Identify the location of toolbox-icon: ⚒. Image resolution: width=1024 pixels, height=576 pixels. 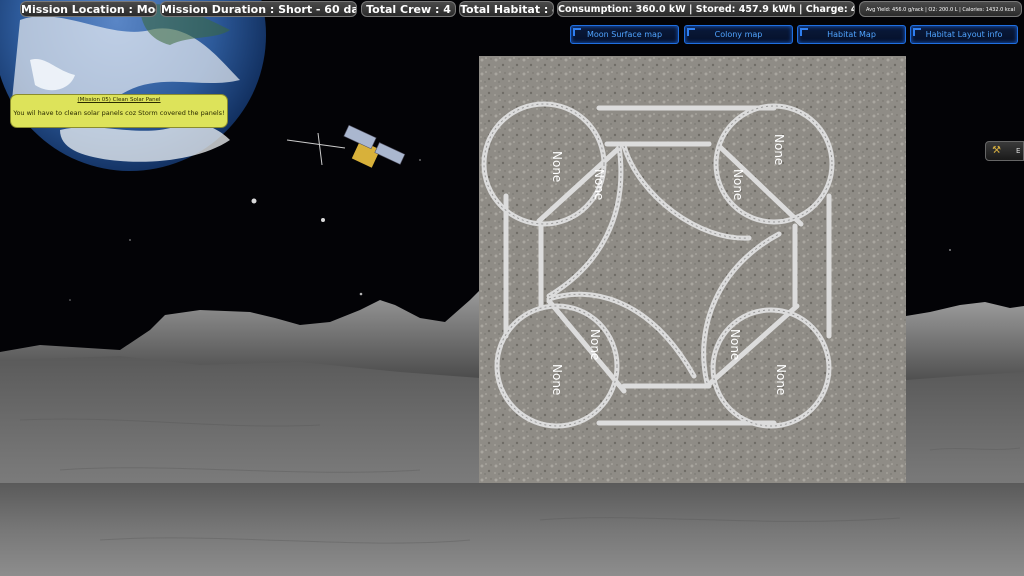
(996, 150).